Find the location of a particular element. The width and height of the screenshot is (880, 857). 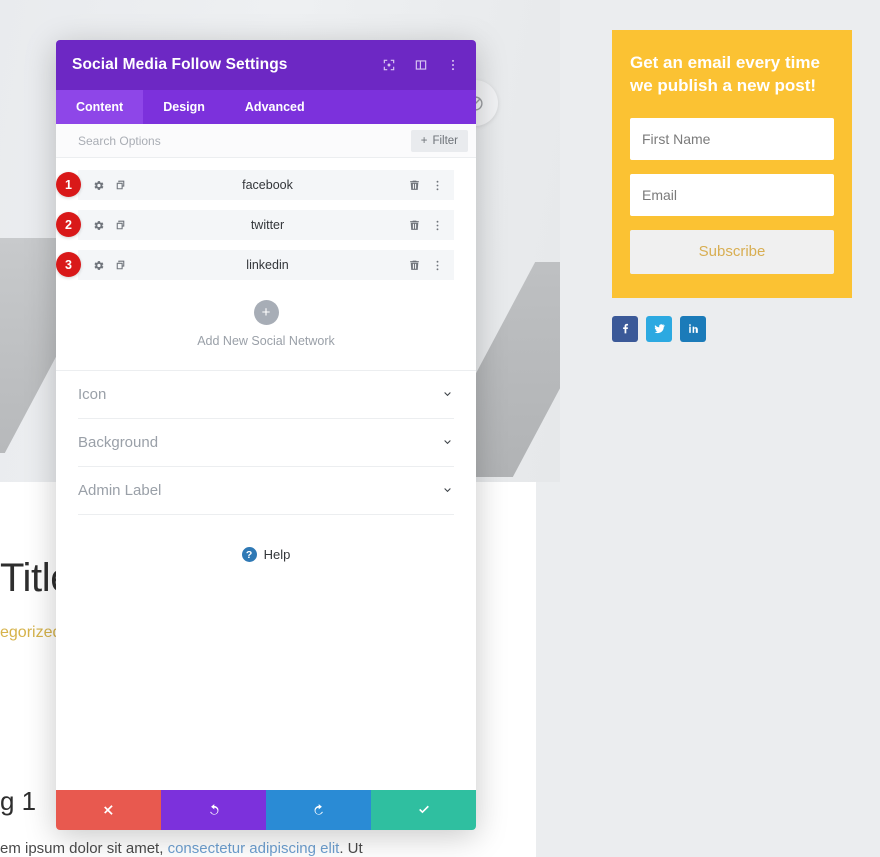

row-number-badge: 3 is located at coordinates (68, 264).